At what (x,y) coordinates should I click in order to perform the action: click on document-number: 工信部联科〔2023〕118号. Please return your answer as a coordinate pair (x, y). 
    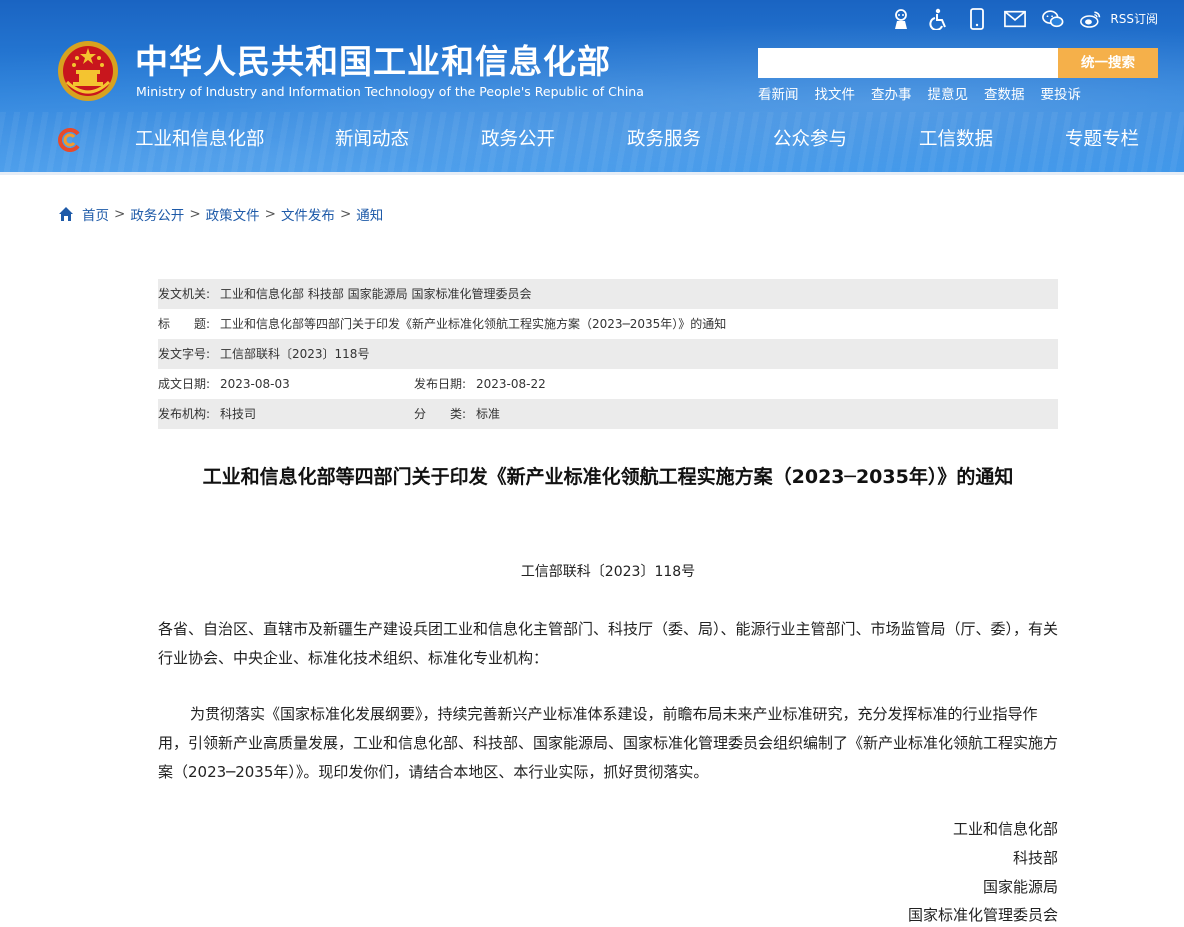
    Looking at the image, I should click on (608, 572).